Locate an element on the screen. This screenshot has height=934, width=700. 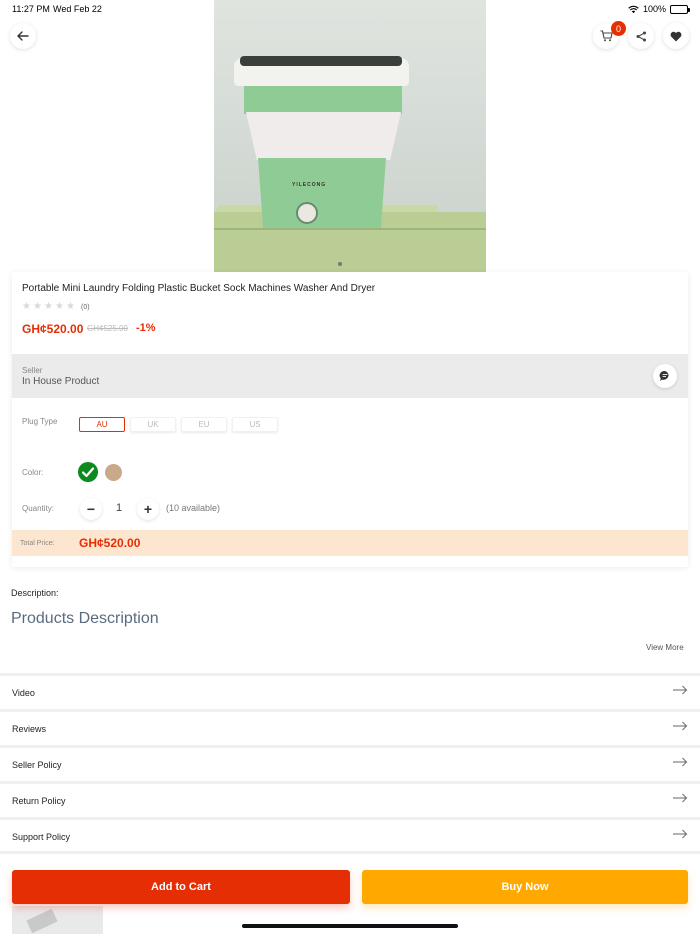
product-price: GH¢520.00 is located at coordinates (53, 329).